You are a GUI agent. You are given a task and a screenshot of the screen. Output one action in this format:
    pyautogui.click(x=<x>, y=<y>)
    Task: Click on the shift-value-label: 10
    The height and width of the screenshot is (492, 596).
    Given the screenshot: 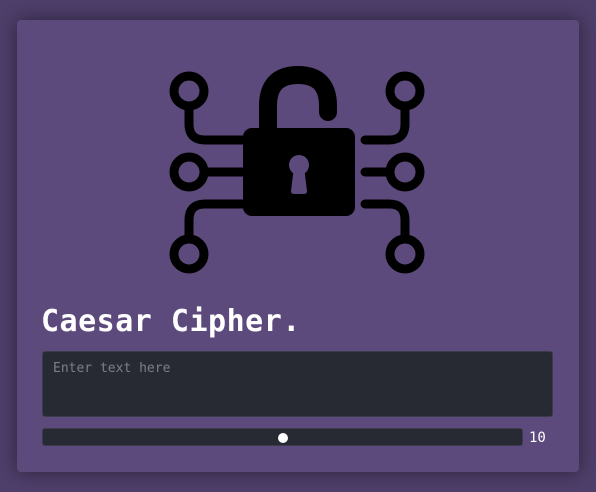 What is the action you would take?
    pyautogui.click(x=537, y=438)
    